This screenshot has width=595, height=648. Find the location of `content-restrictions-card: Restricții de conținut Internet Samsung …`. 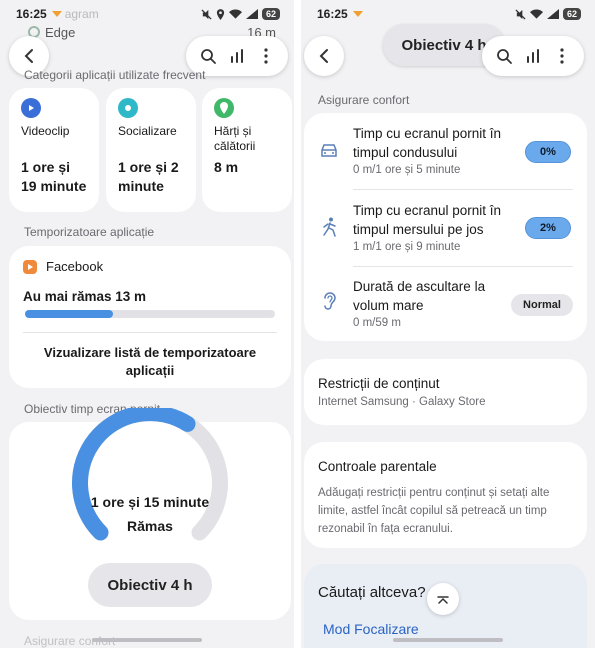

content-restrictions-card: Restricții de conținut Internet Samsung … is located at coordinates (445, 392).